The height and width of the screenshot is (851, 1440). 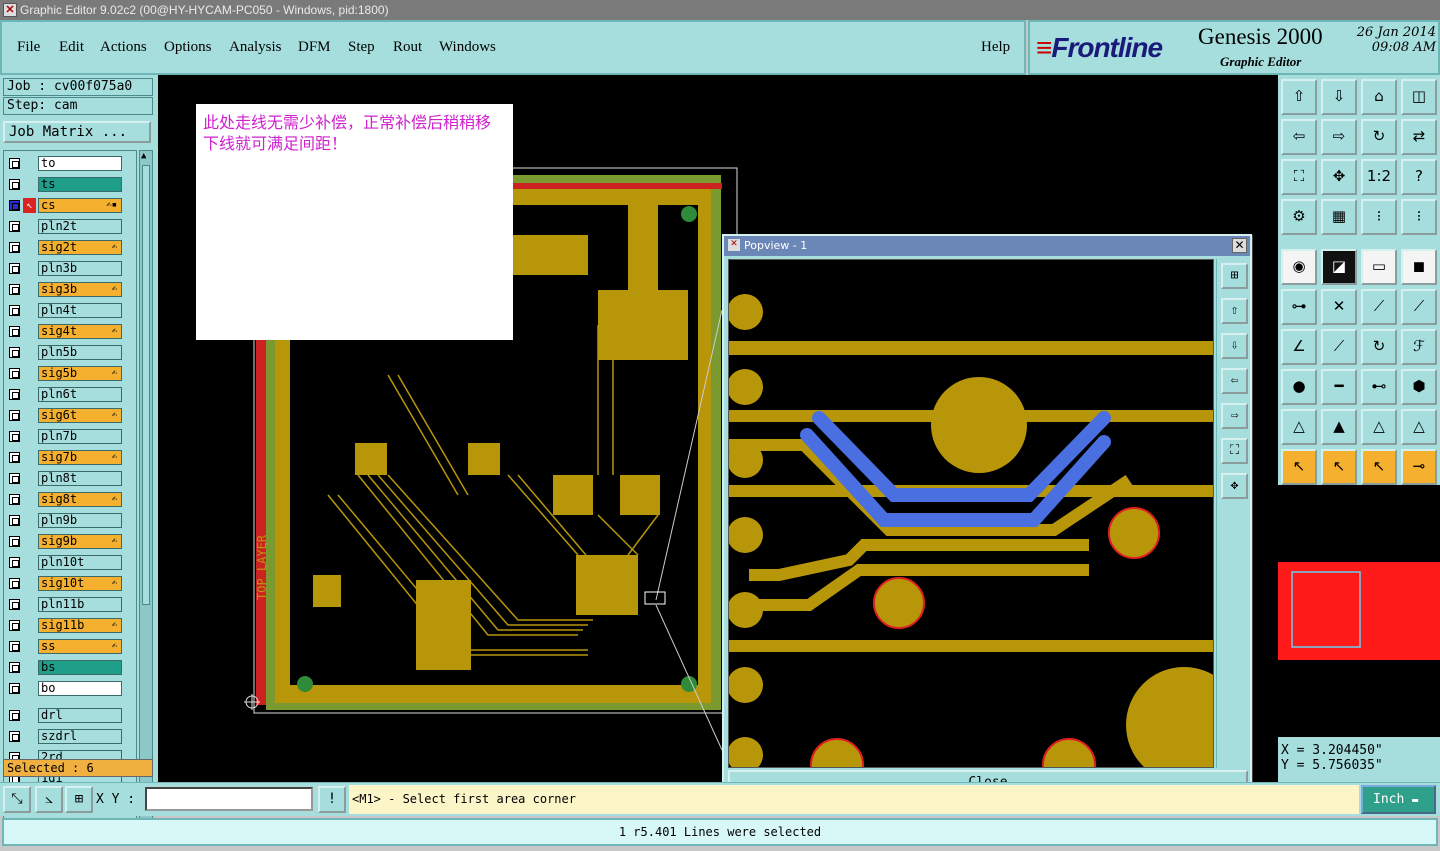 What do you see at coordinates (80, 352) in the screenshot?
I see `layer-name: pln5b` at bounding box center [80, 352].